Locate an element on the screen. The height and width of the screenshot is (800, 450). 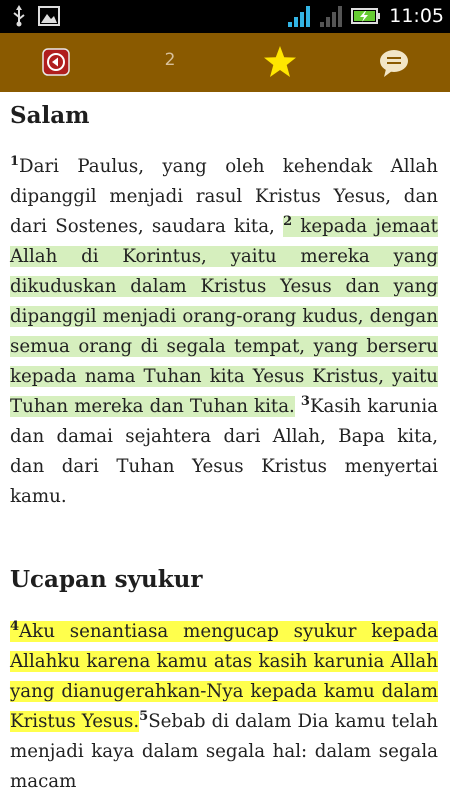
clock: 11:05 is located at coordinates (416, 16).